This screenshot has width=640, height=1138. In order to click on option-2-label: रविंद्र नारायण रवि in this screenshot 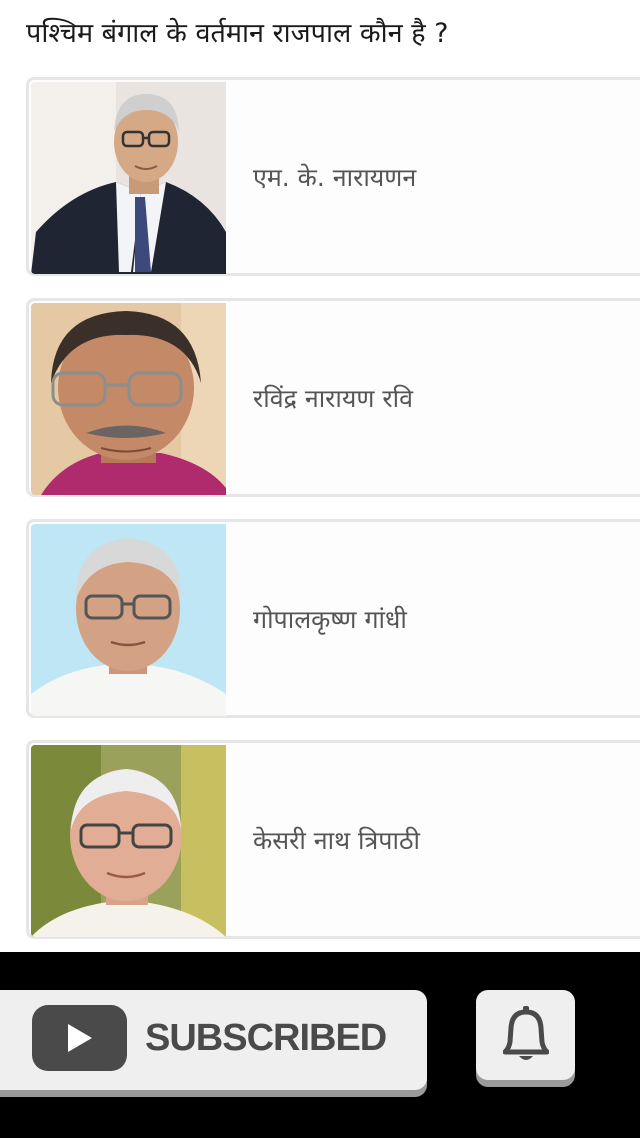, I will do `click(333, 398)`.